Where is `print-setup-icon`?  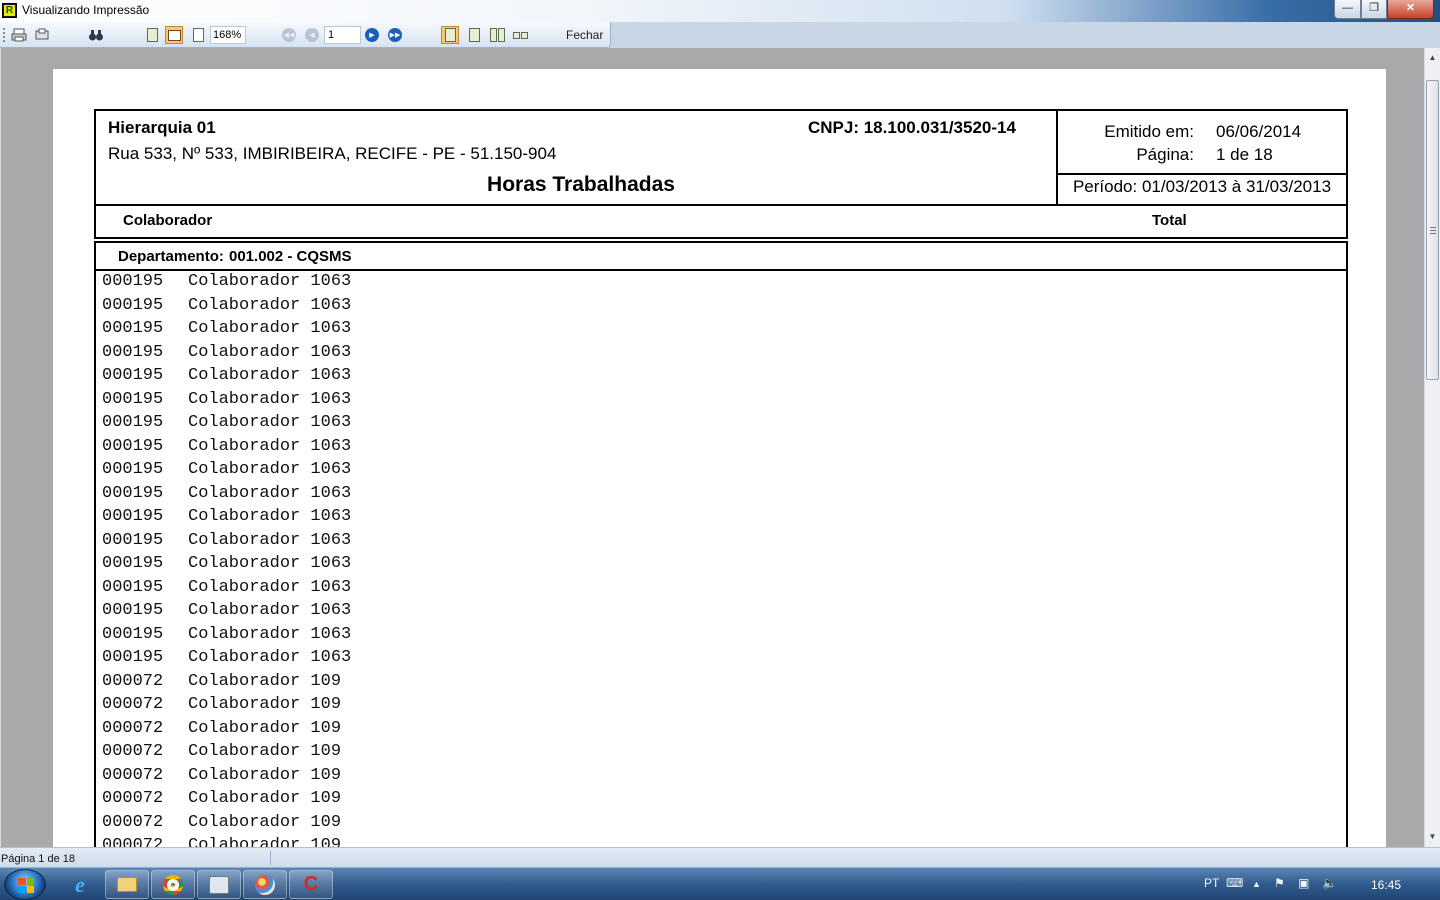
print-setup-icon is located at coordinates (42, 35).